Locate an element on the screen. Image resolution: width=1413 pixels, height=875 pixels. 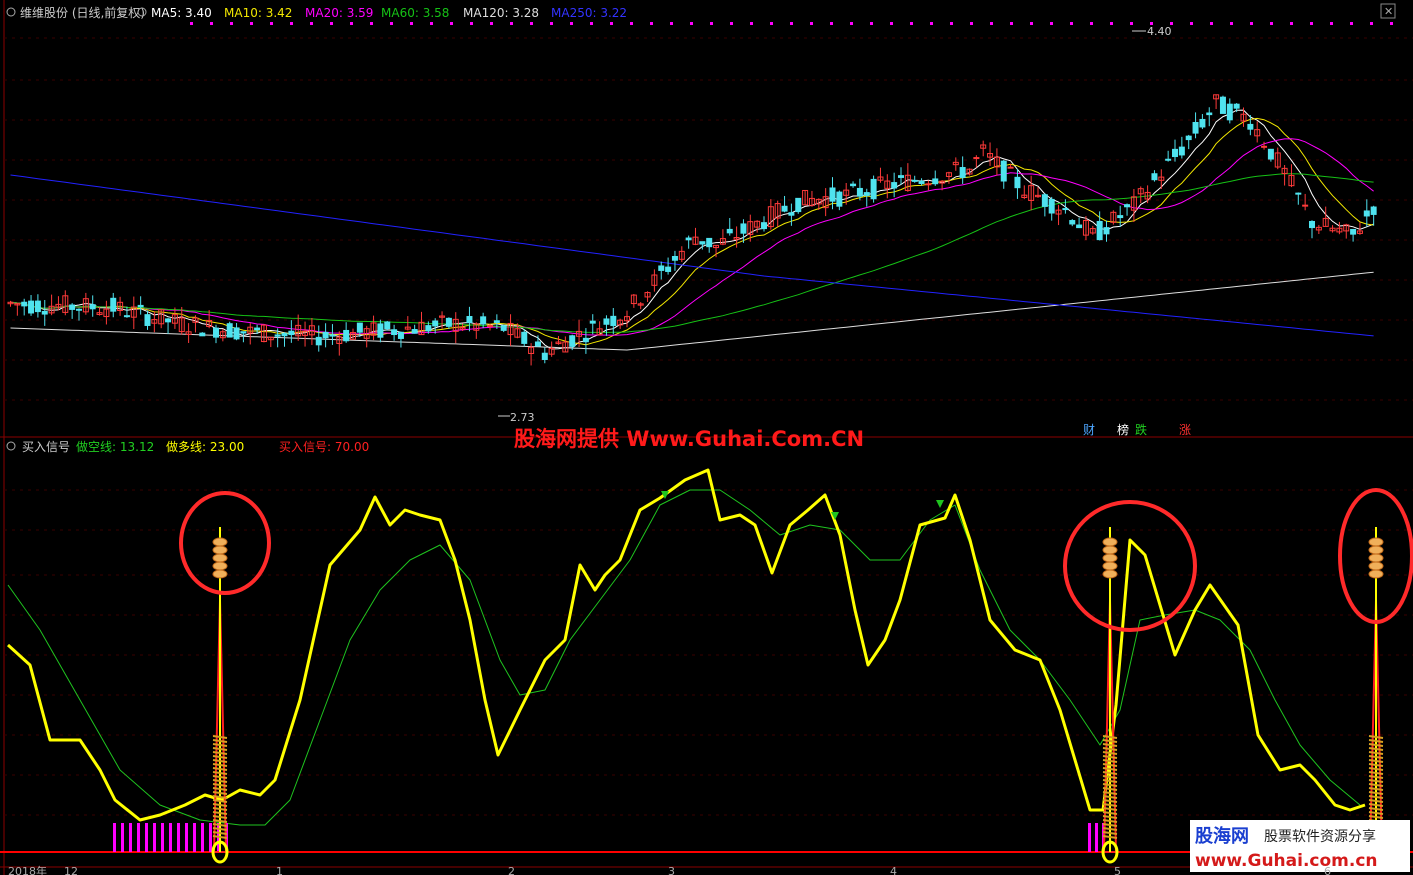
x-label-jan: 1 is located at coordinates (279, 870).